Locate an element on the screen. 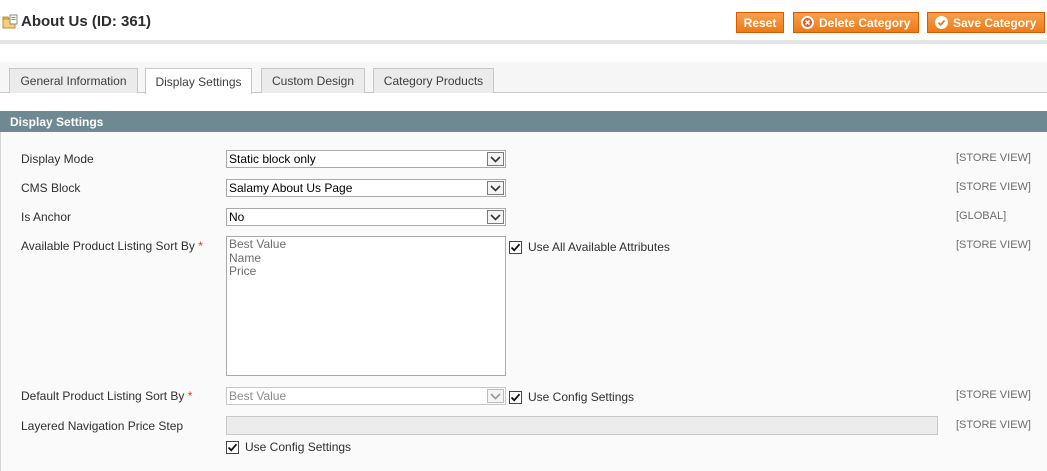  delete-button-label: Delete Category is located at coordinates (865, 22).